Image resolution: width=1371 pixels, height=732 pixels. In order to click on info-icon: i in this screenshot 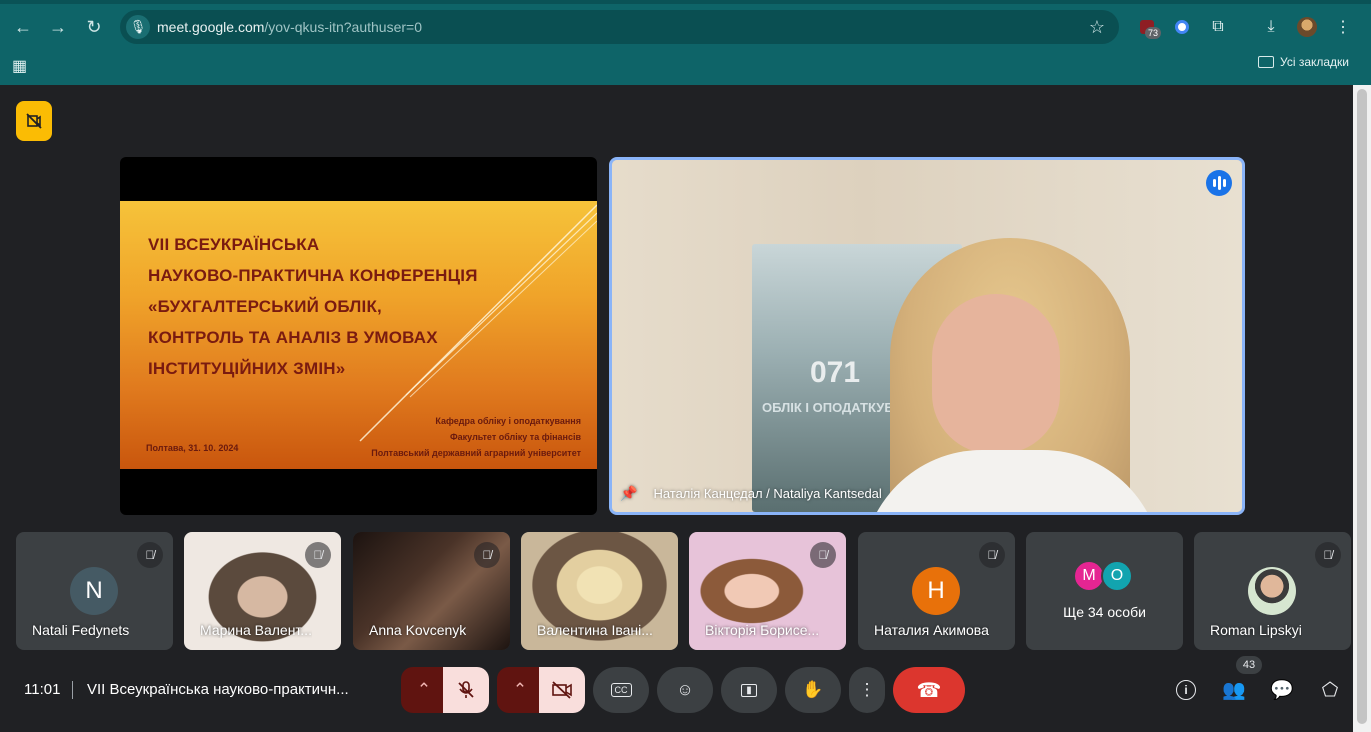, I will do `click(1186, 690)`.